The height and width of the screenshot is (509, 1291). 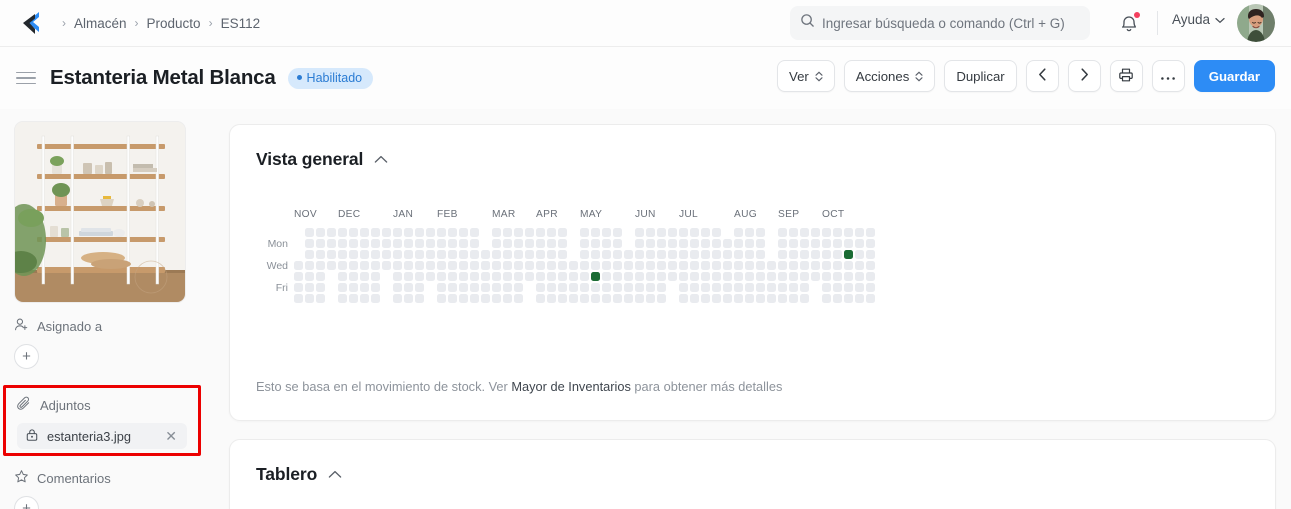 I want to click on chevron-up-icon, so click(x=381, y=159).